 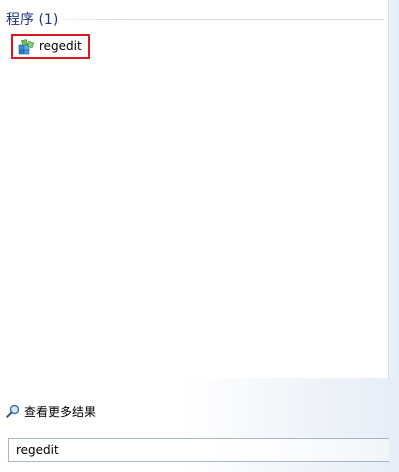 I want to click on programs-group-header: 程序 (1), so click(x=195, y=19).